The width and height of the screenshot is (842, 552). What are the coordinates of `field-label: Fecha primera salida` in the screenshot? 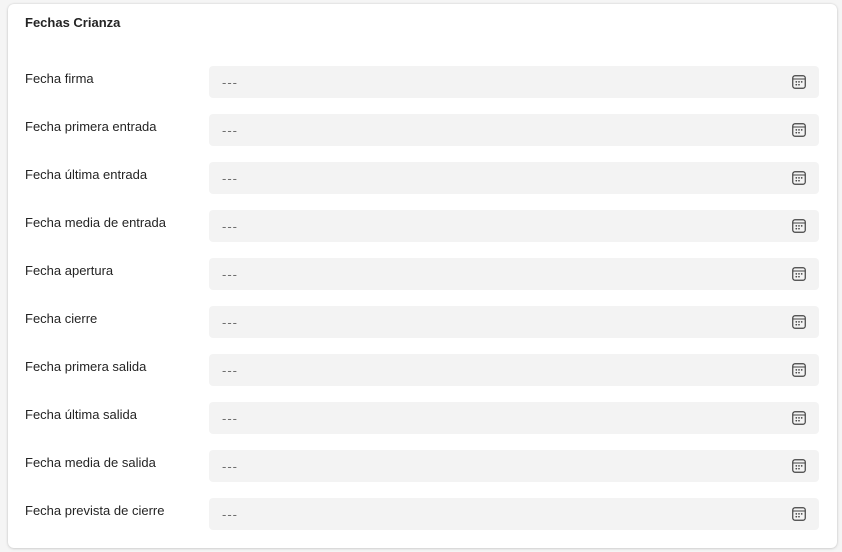 It's located at (86, 366).